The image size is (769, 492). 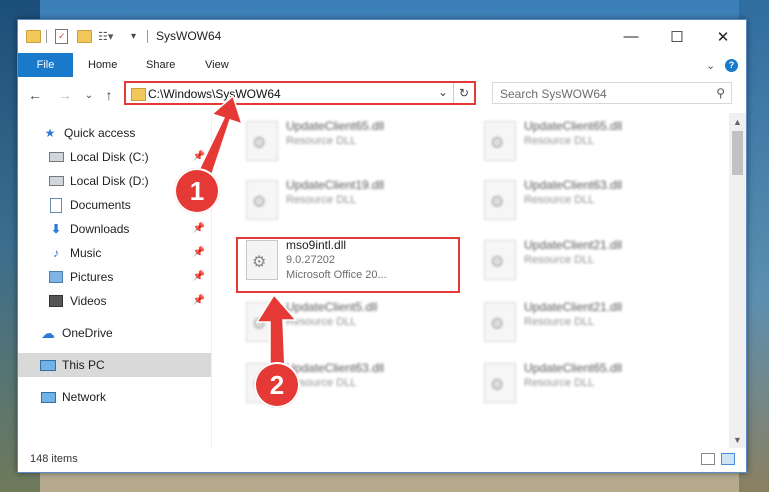 I want to click on annotation-badge-1: 1, so click(x=197, y=191).